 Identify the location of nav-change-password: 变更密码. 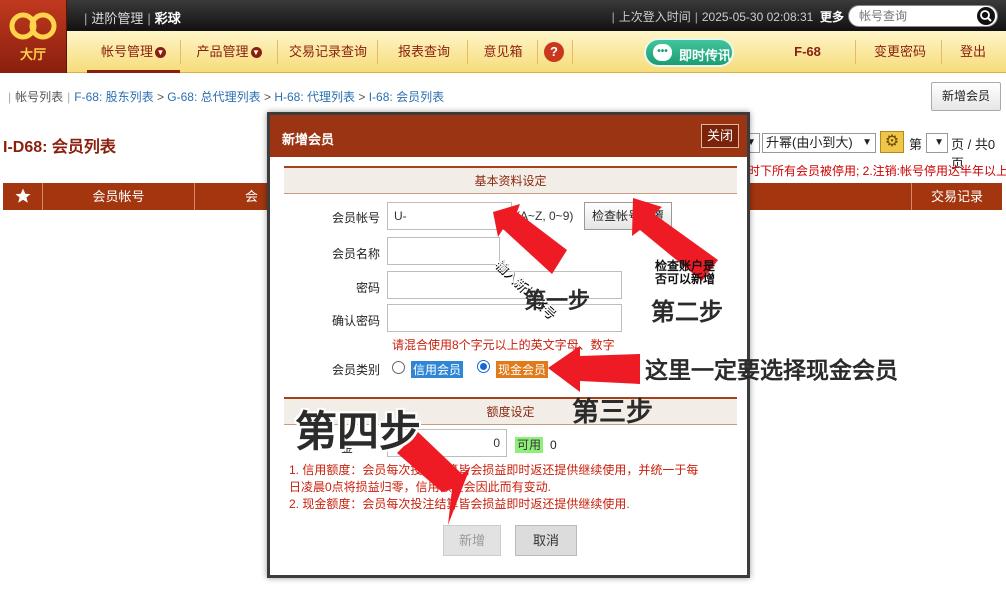
(900, 52).